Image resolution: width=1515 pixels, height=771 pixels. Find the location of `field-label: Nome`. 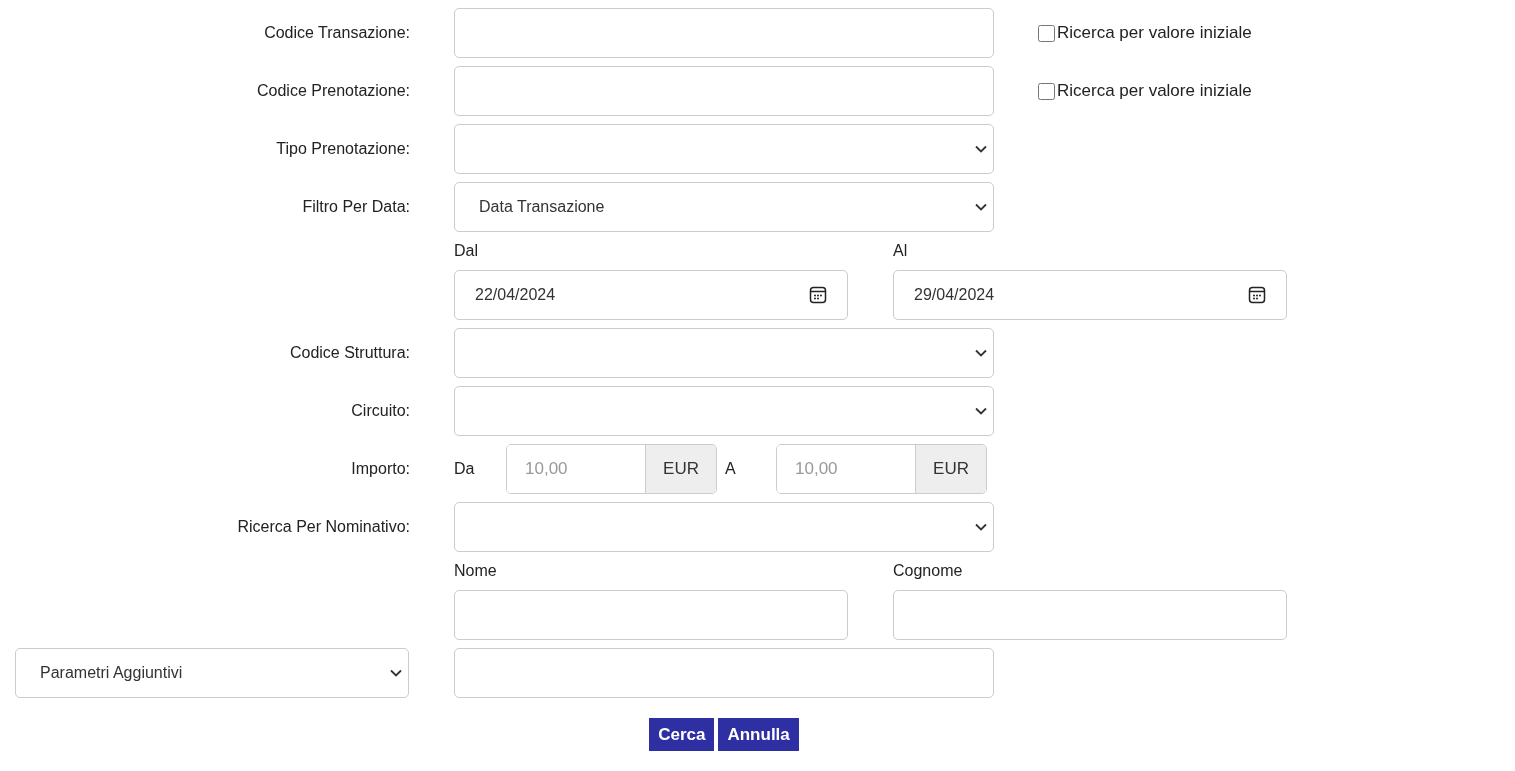

field-label: Nome is located at coordinates (476, 571).